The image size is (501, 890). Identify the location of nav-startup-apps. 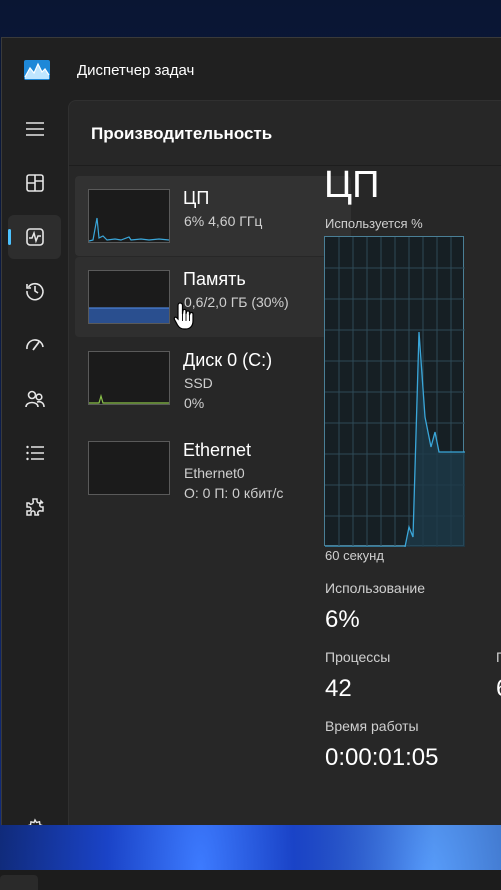
(34, 345).